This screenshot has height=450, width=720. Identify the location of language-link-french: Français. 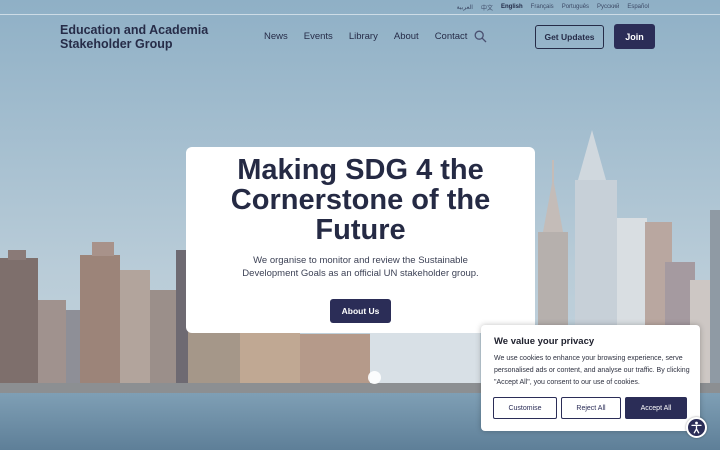
(542, 7).